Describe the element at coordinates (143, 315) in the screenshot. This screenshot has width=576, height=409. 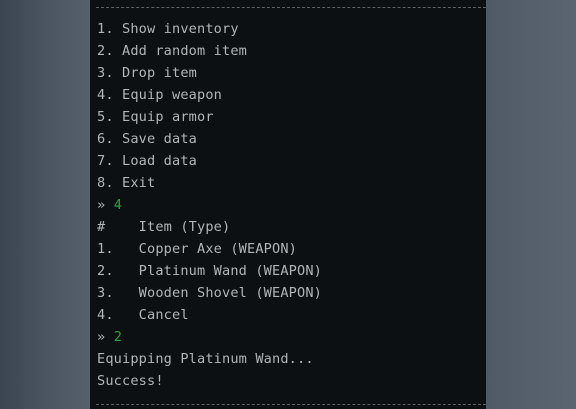
I see `item-row-cancel: 4. Cancel` at that location.